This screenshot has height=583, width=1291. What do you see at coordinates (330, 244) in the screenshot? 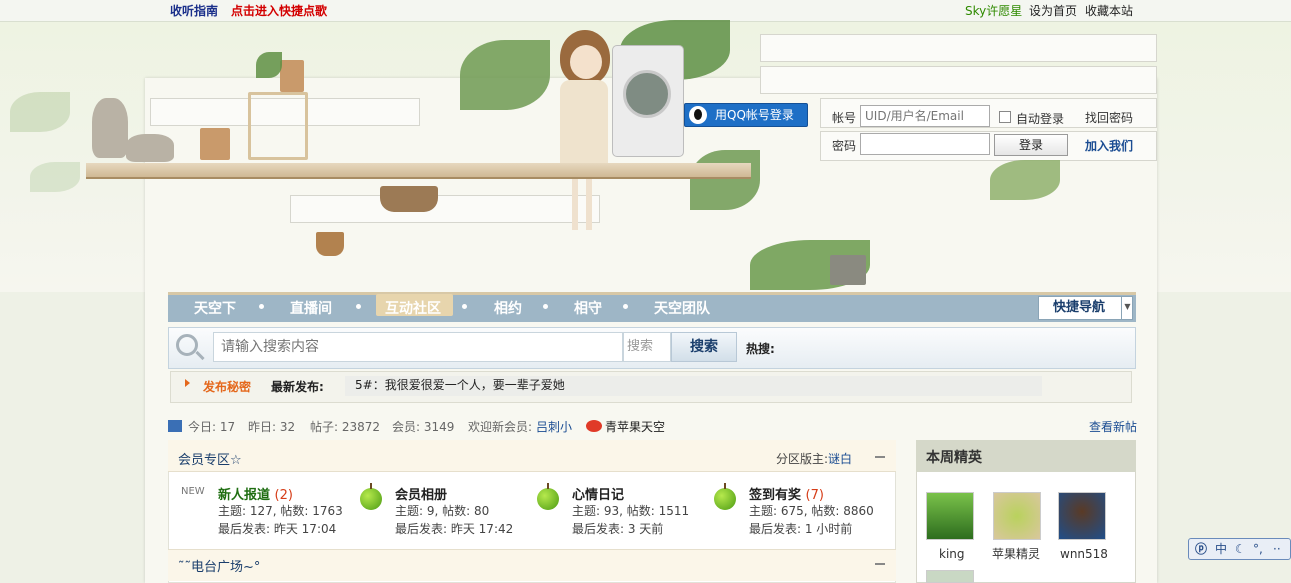
I see `hanging-pot-illustration` at bounding box center [330, 244].